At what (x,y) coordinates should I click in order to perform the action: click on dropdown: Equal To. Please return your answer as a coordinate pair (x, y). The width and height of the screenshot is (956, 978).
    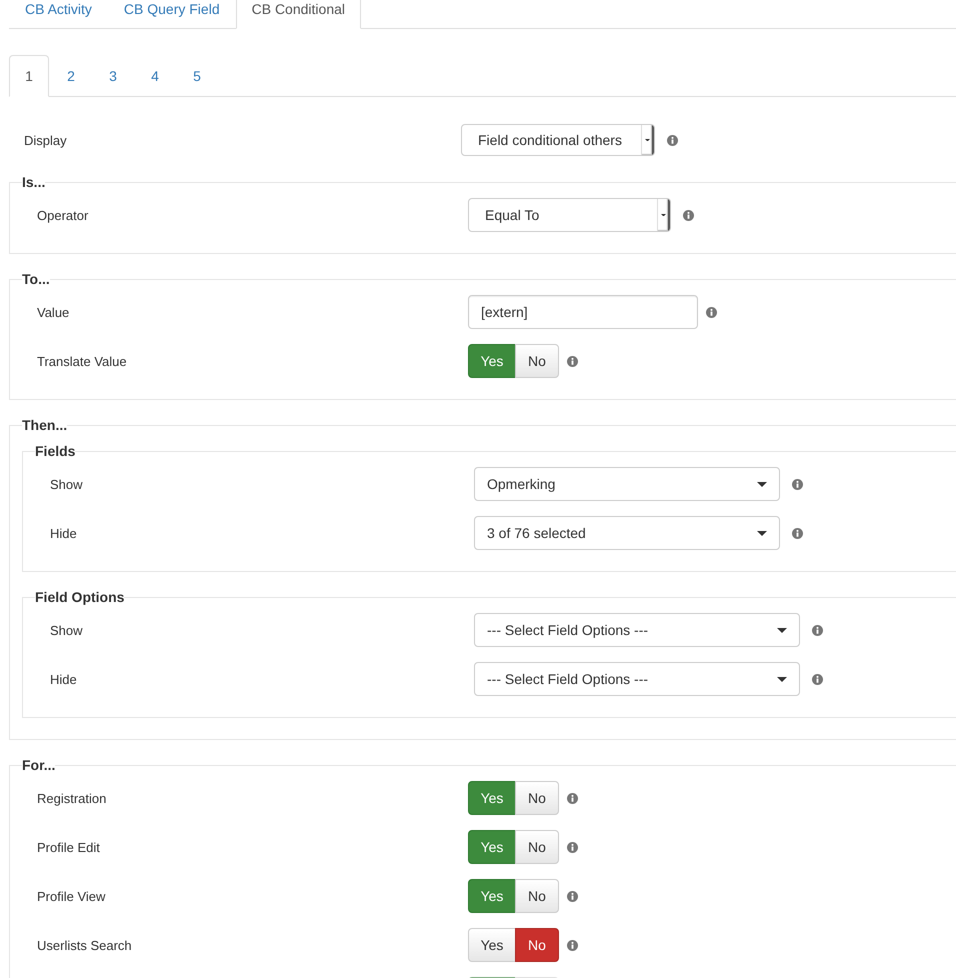
    Looking at the image, I should click on (569, 215).